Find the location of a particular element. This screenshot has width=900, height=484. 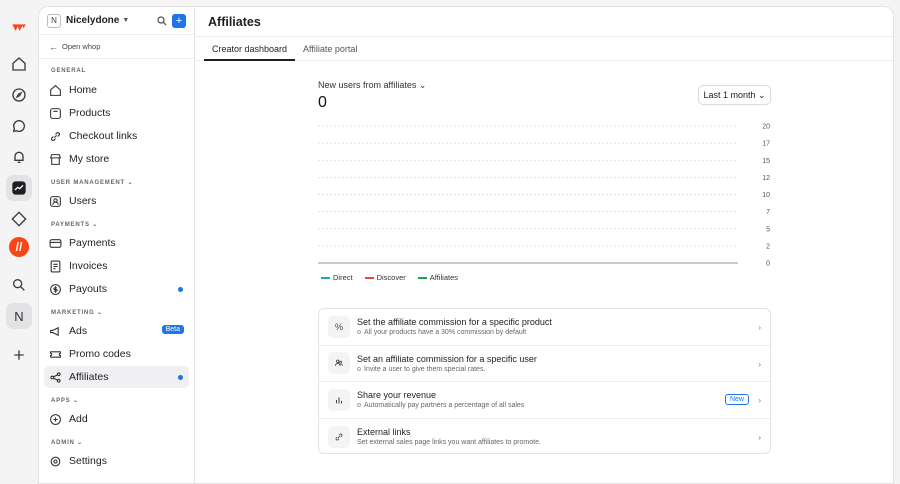

y-tick-label: 10 is located at coordinates (766, 195).